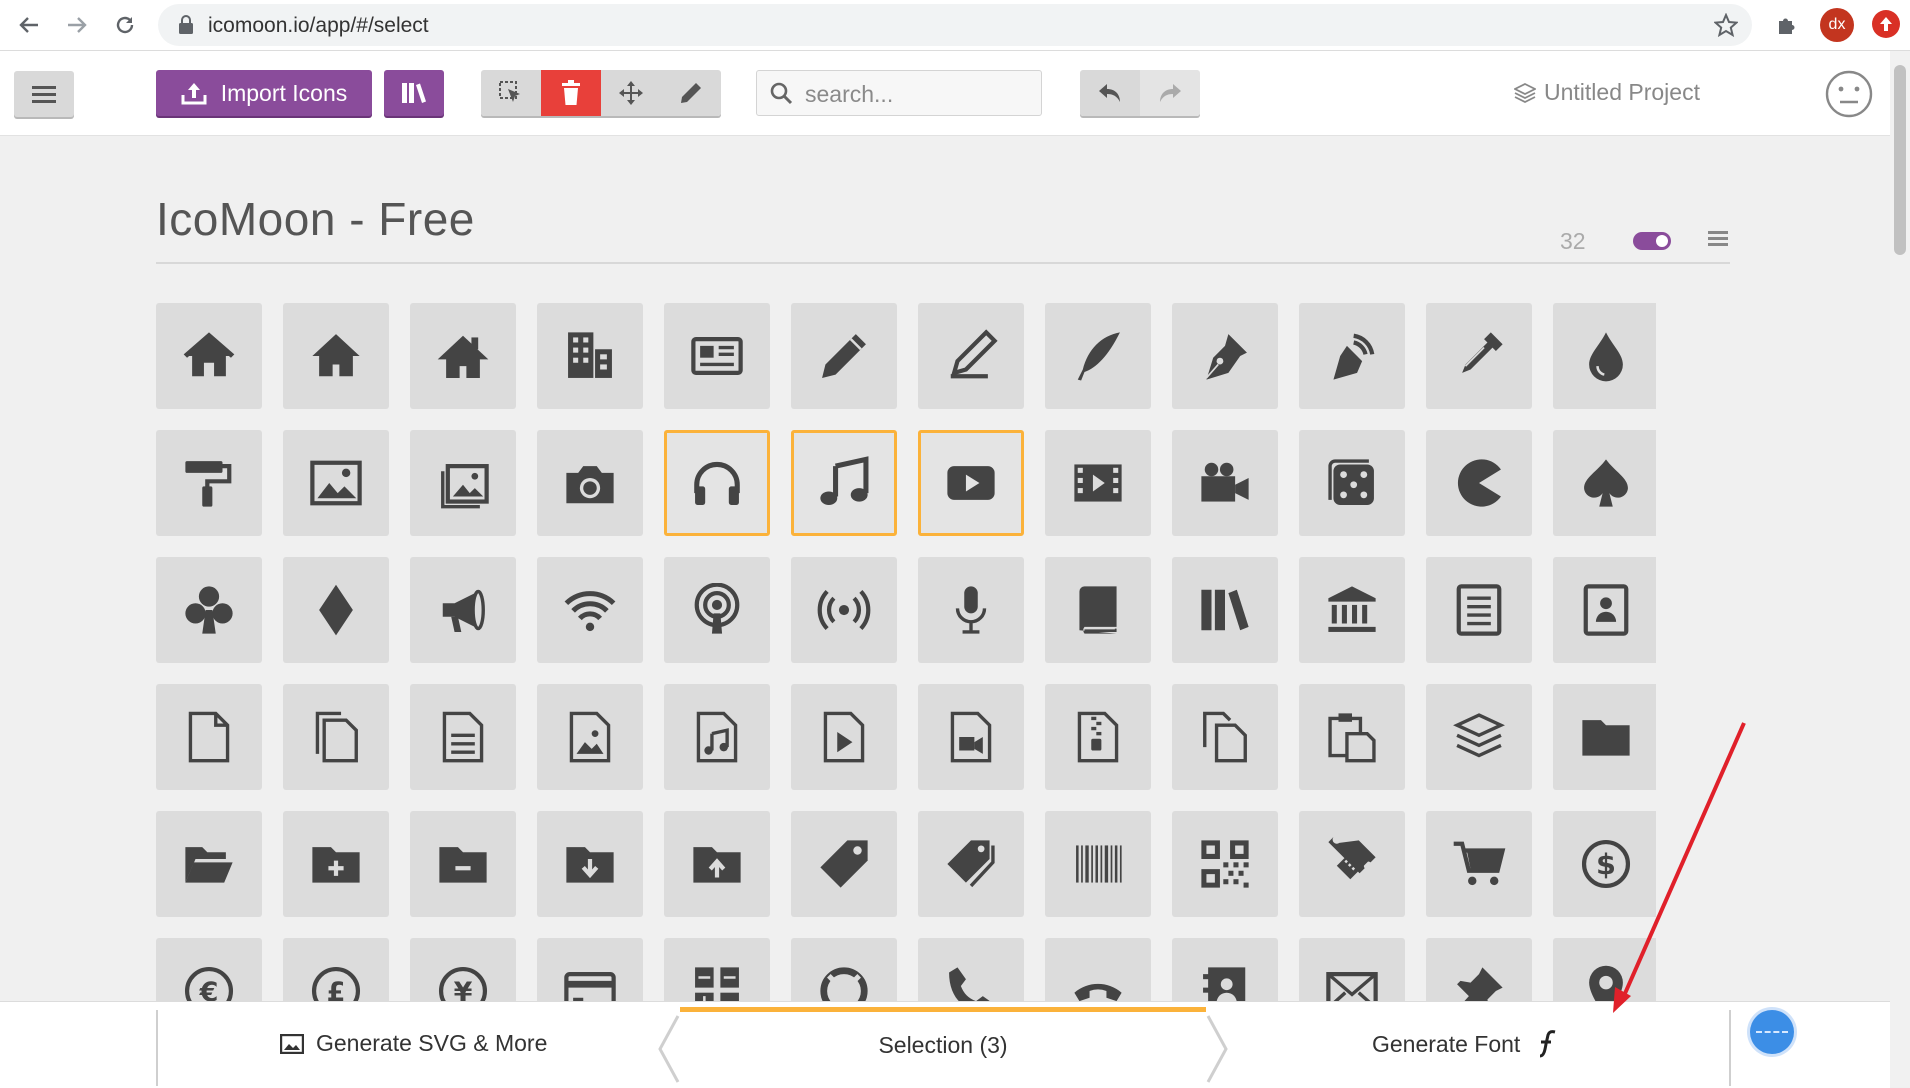  Describe the element at coordinates (463, 356) in the screenshot. I see `icon-tile-home3` at that location.